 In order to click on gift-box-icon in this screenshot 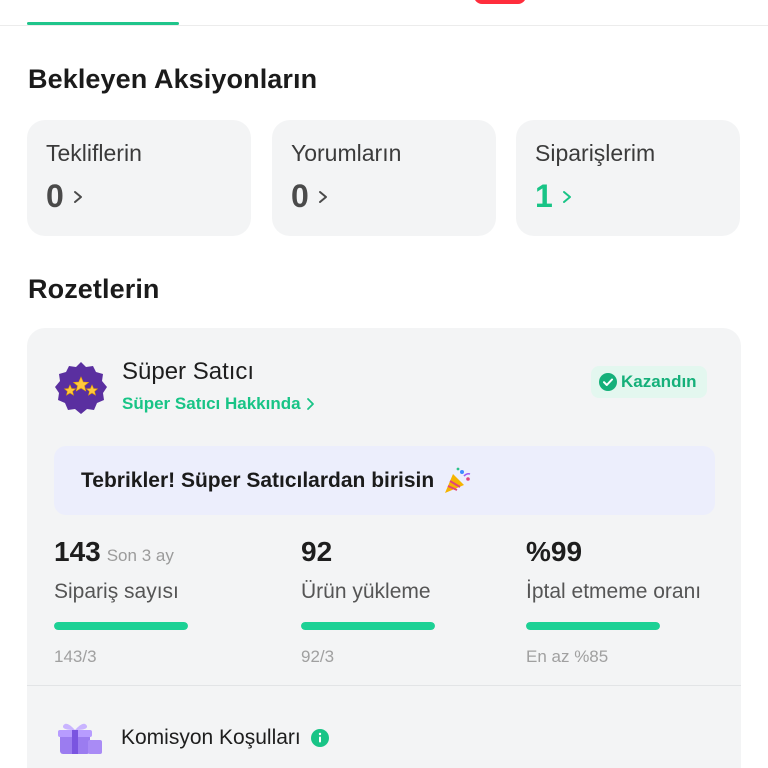, I will do `click(80, 738)`.